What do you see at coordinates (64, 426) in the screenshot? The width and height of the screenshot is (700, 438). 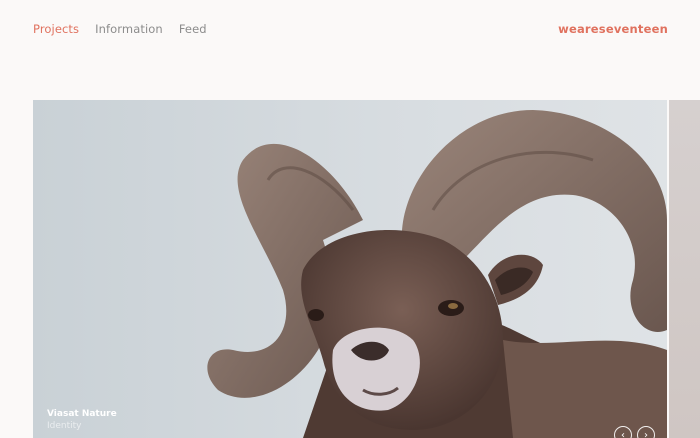 I see `project-subtitle: Identity` at bounding box center [64, 426].